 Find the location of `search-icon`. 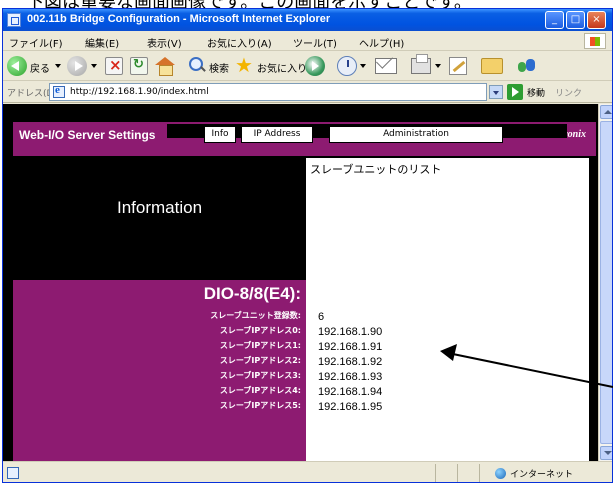

search-icon is located at coordinates (197, 65).